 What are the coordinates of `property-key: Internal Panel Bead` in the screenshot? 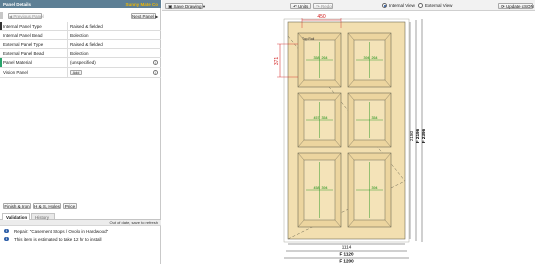 It's located at (23, 36).